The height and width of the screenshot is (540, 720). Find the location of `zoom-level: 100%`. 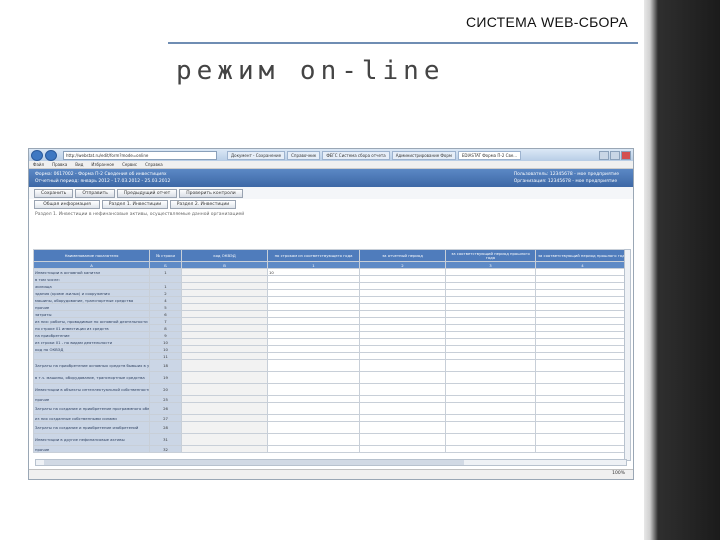

zoom-level: 100% is located at coordinates (618, 473).